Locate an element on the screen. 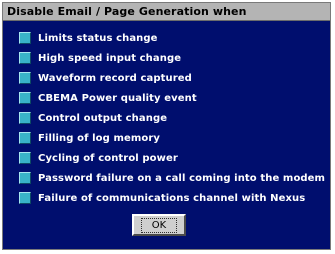 The image size is (335, 254). option-cycling-of-control-power: Cycling of control power is located at coordinates (98, 158).